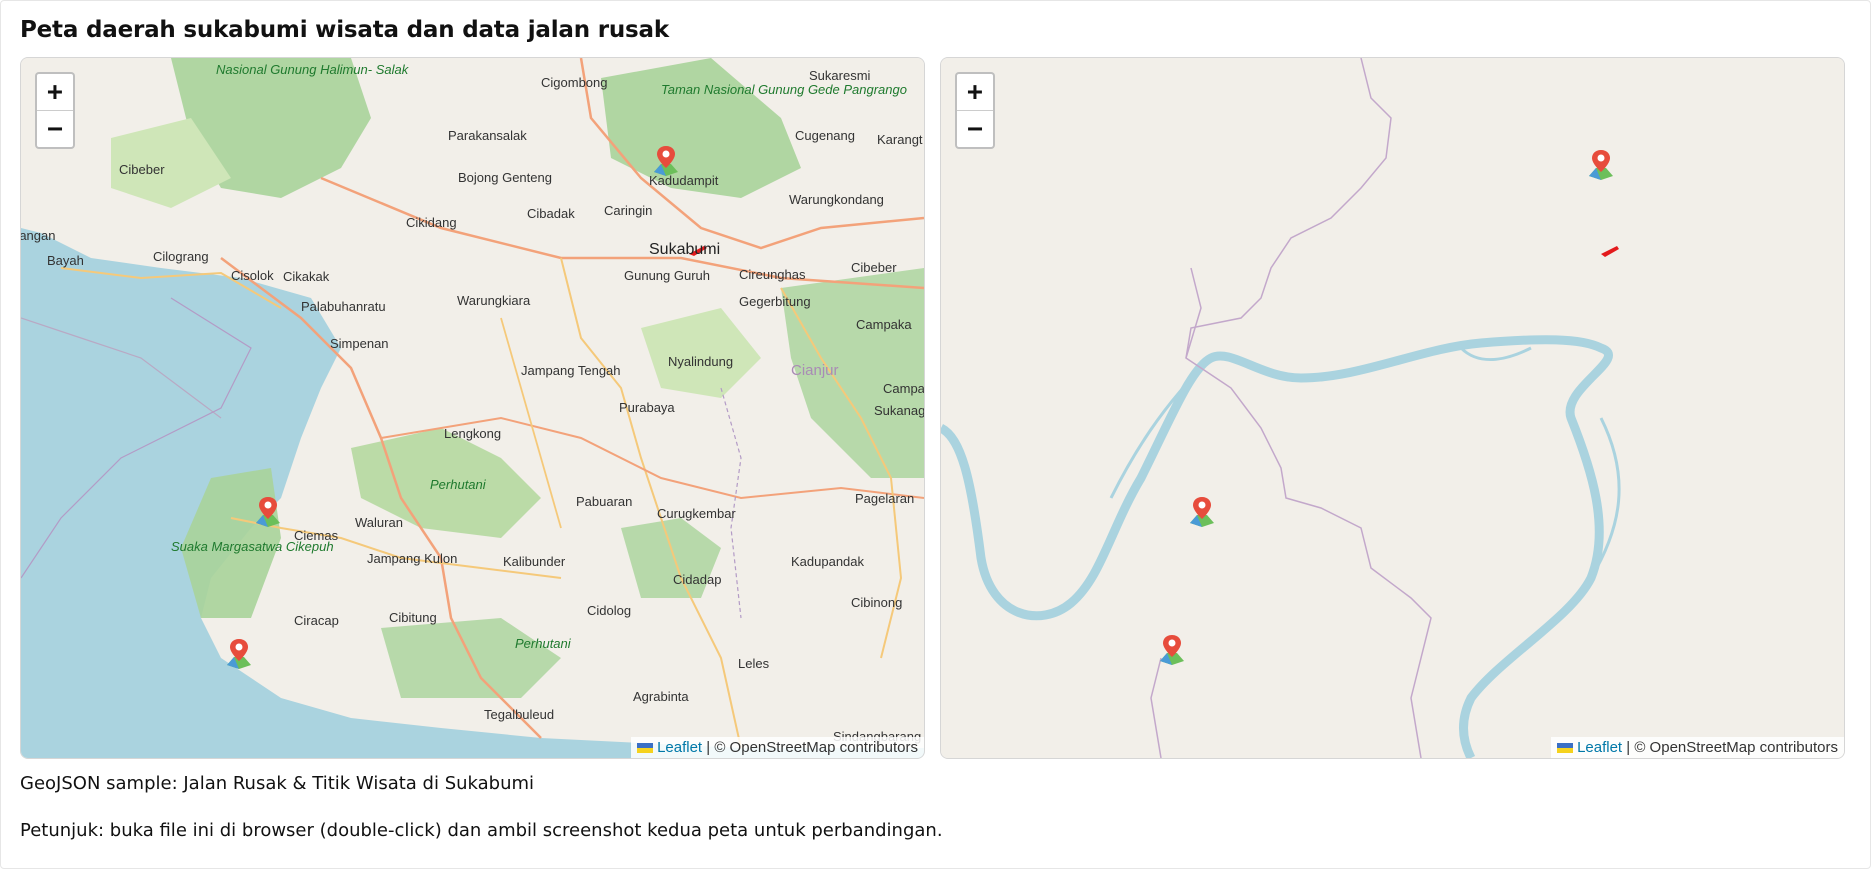  I want to click on map-label: Tegalbuleud, so click(519, 714).